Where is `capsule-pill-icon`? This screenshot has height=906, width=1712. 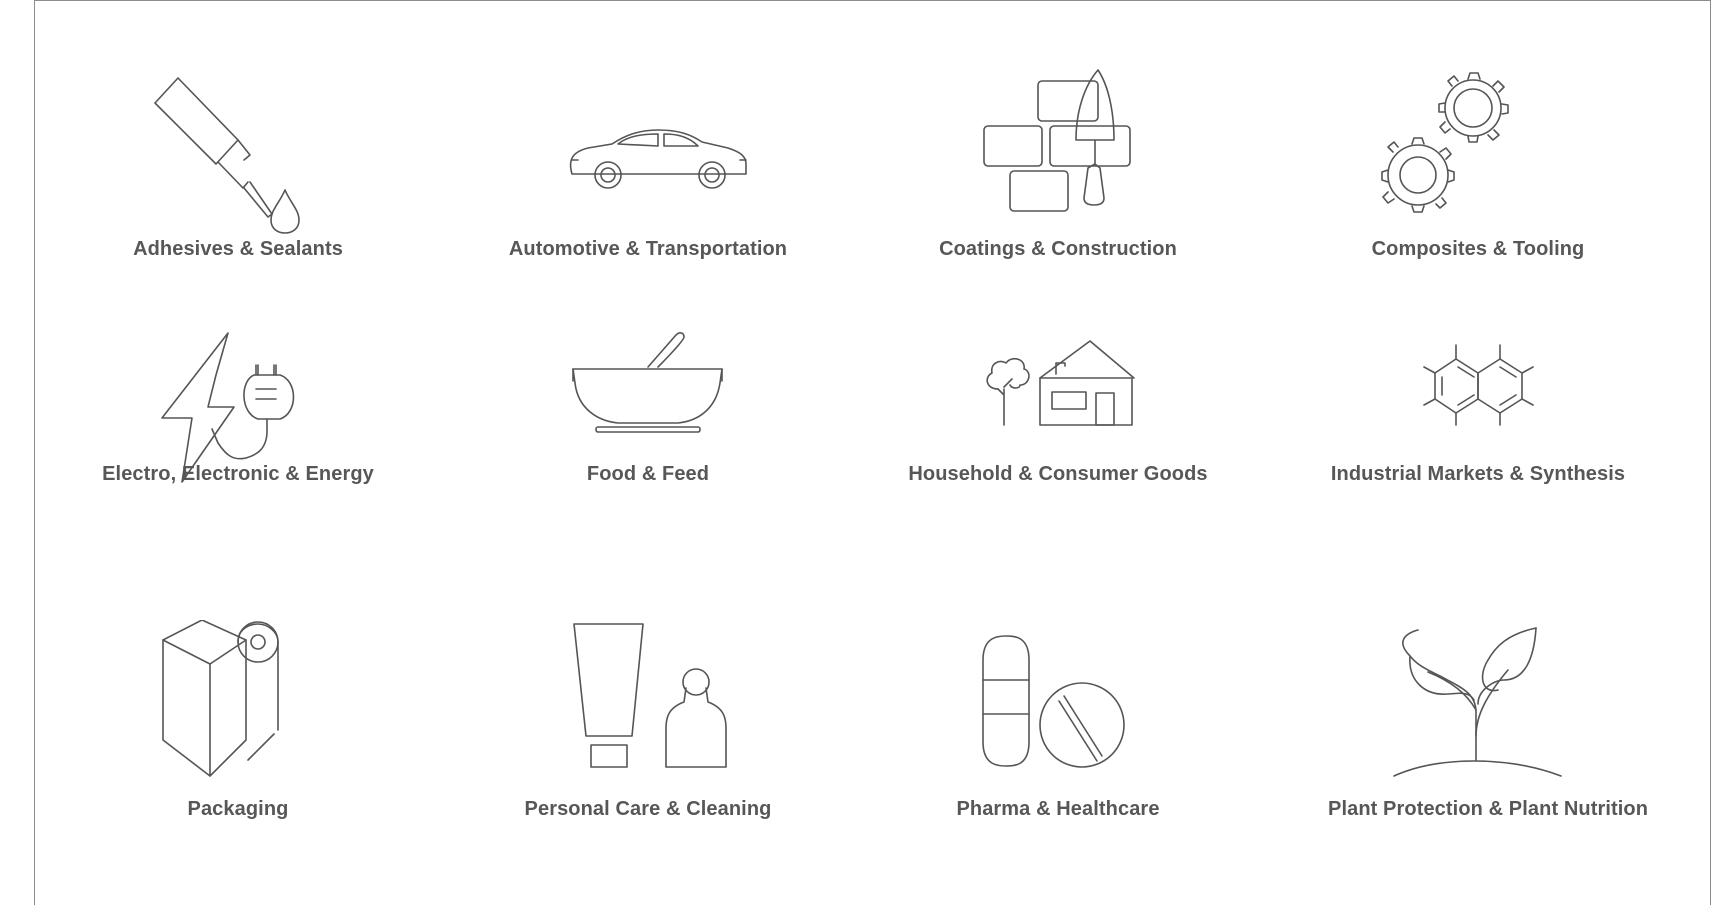
capsule-pill-icon is located at coordinates (1053, 701).